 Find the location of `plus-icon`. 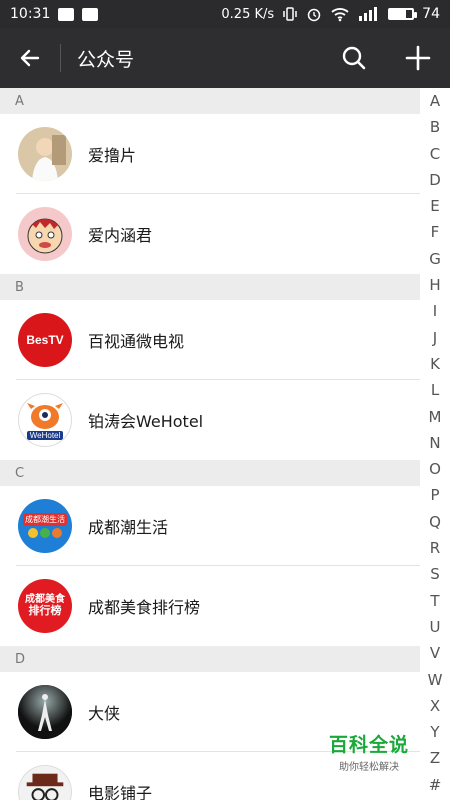

plus-icon is located at coordinates (418, 58).